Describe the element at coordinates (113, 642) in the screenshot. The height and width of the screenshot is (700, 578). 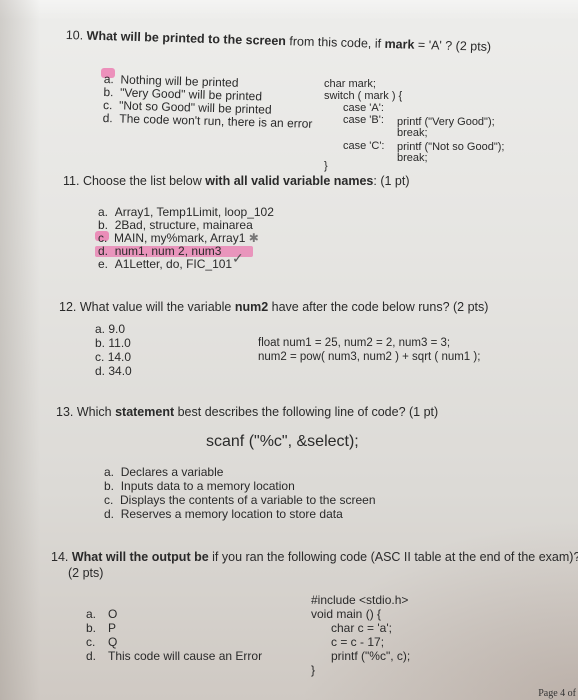
I see `option-text: Q` at that location.